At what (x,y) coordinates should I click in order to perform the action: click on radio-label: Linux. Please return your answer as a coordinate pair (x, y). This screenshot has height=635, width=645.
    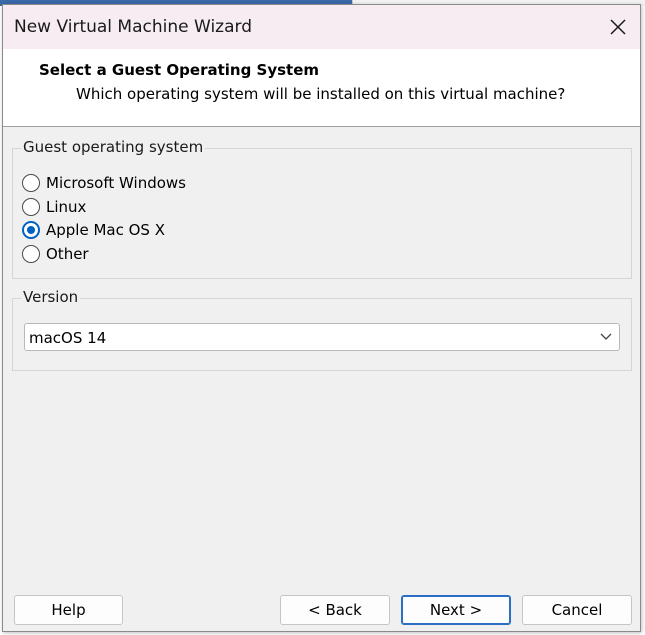
    Looking at the image, I should click on (66, 207).